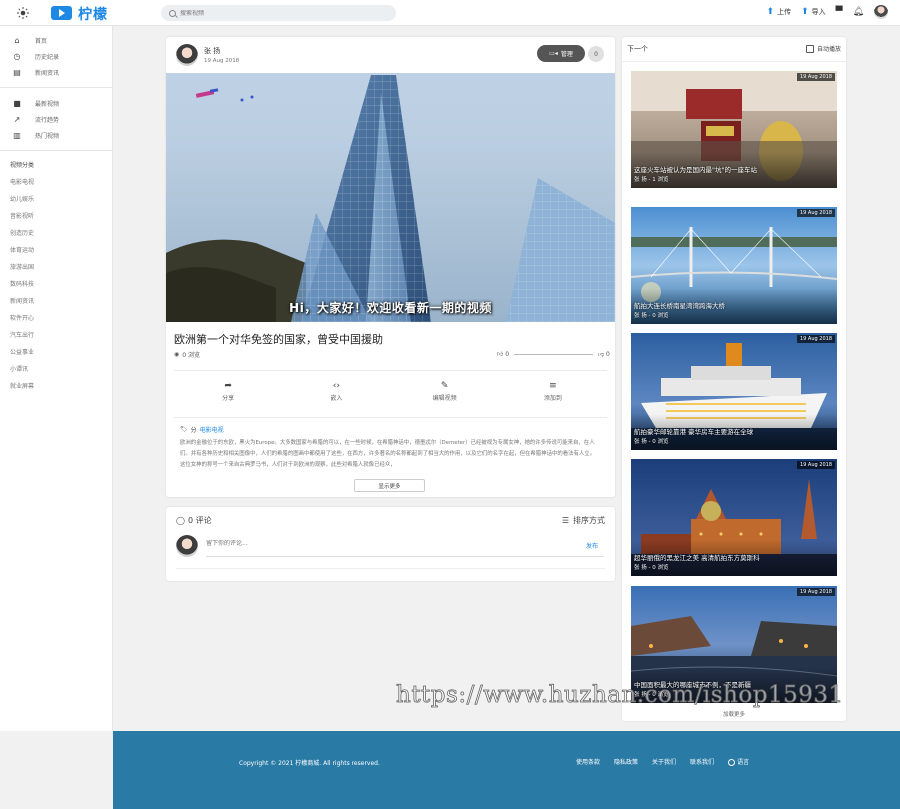 This screenshot has width=900, height=809. What do you see at coordinates (779, 12) in the screenshot?
I see `upload-button: ⬆ 上传` at bounding box center [779, 12].